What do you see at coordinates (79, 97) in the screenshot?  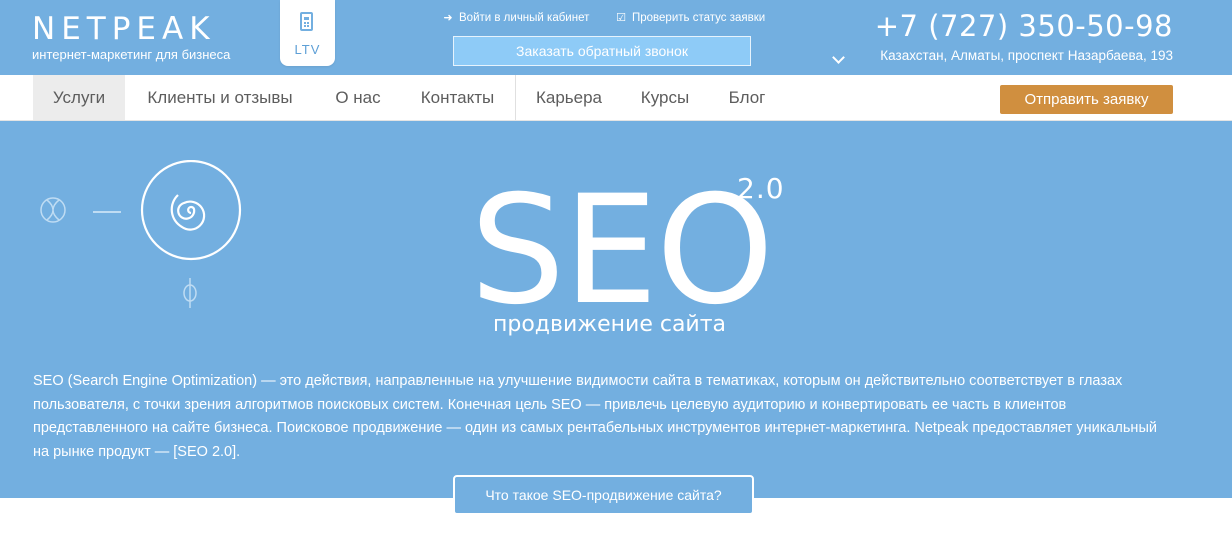 I see `nav-item-services: Услуги` at bounding box center [79, 97].